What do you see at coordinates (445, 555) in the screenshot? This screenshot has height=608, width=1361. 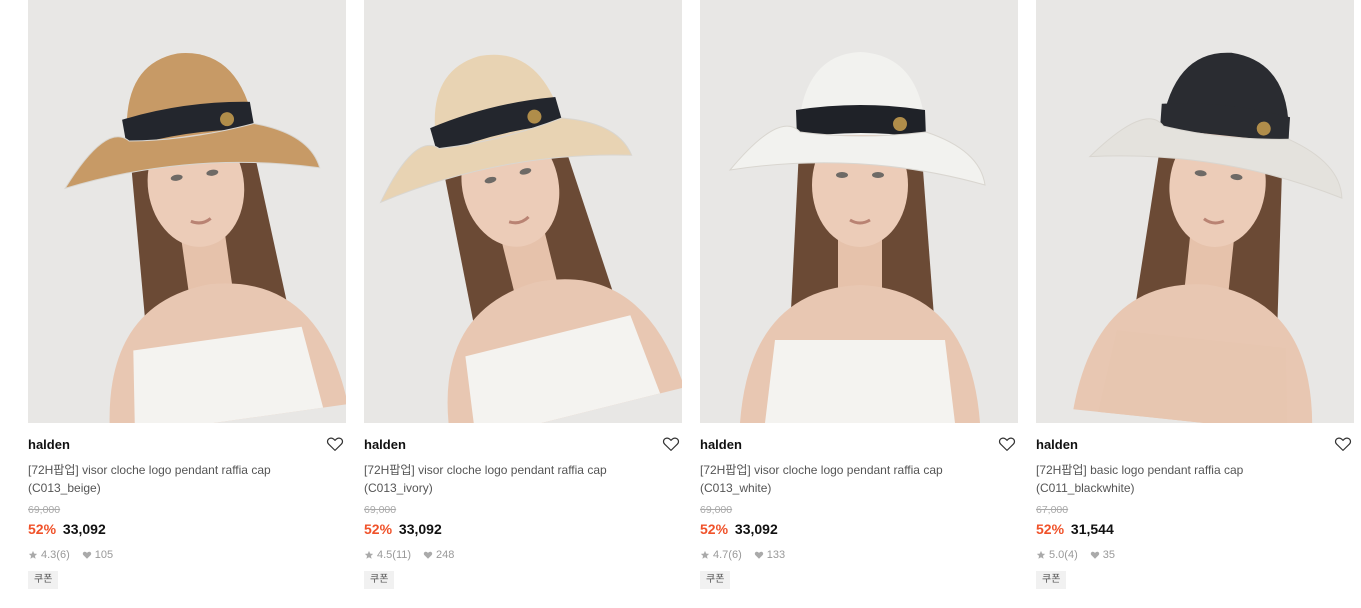 I see `like-count: 248` at bounding box center [445, 555].